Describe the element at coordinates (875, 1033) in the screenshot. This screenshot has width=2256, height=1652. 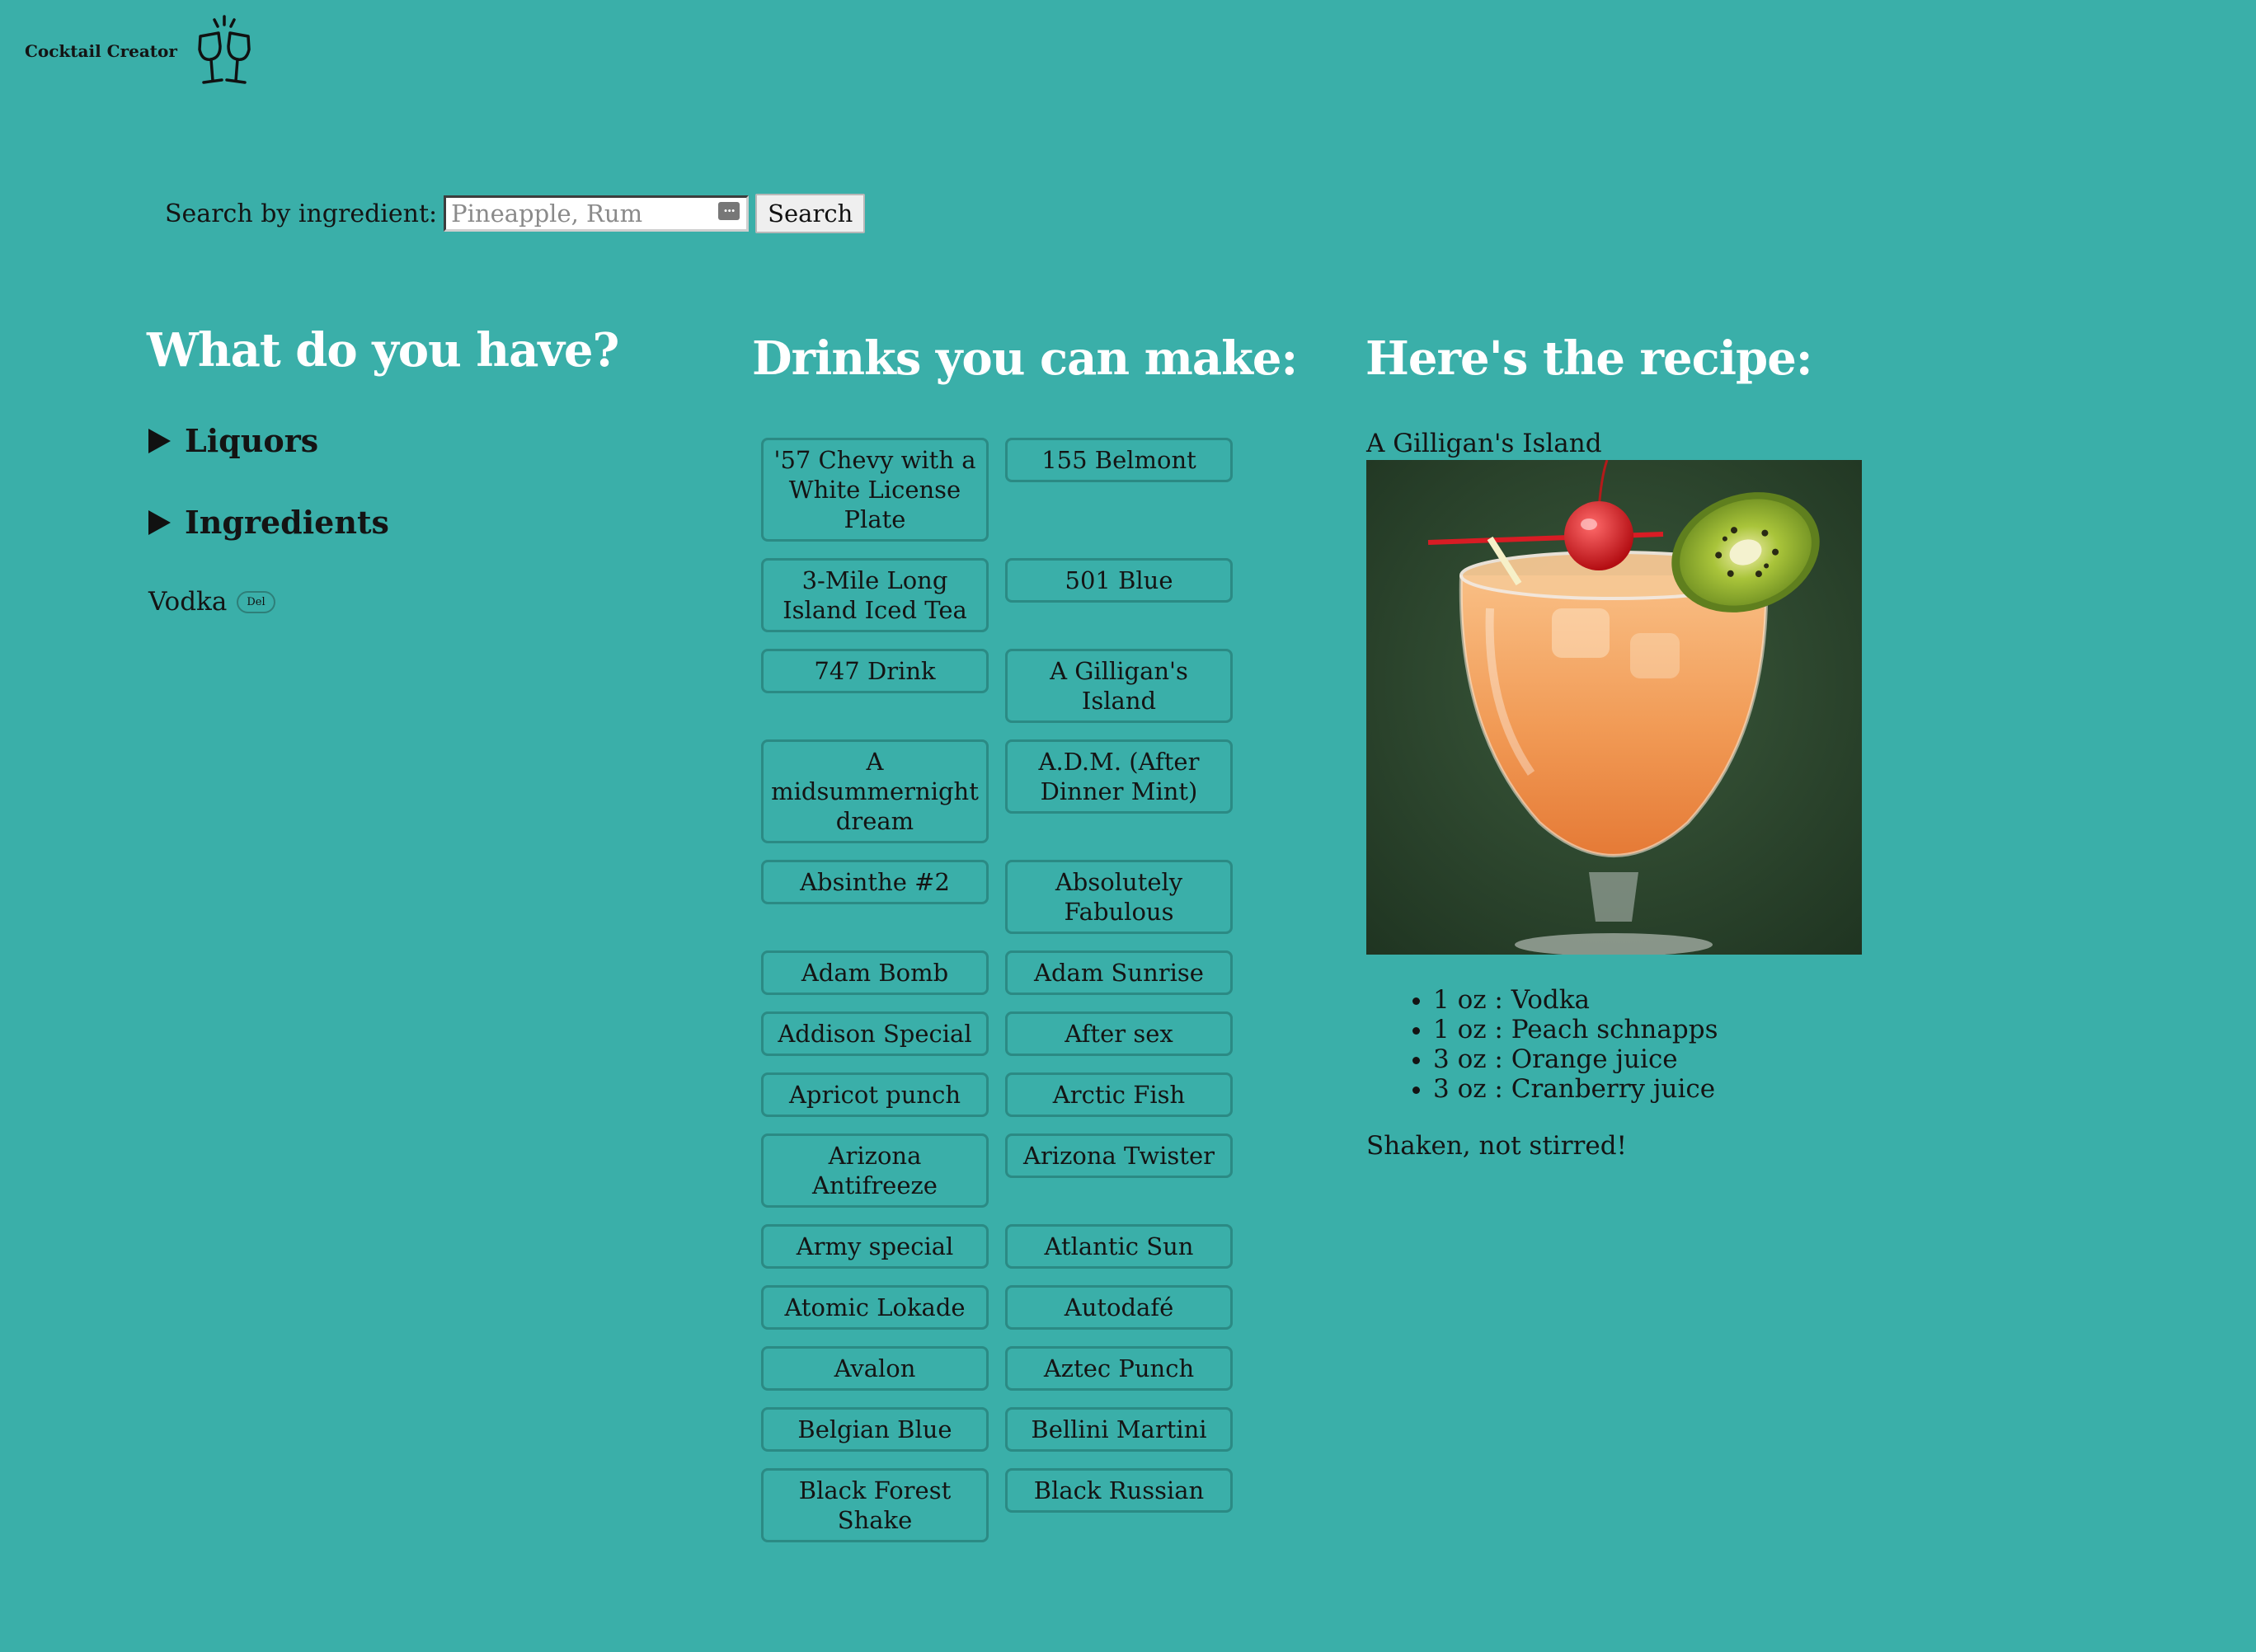
I see `drink-button: Addison Special` at that location.